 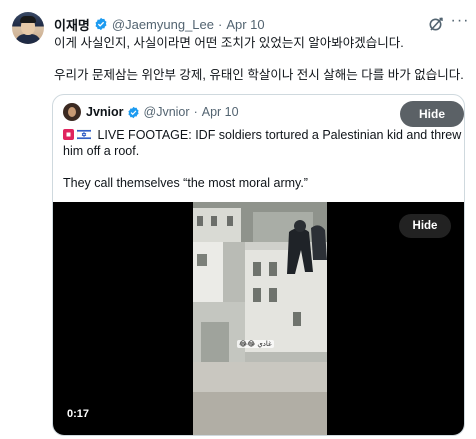 I want to click on more-icon: ···, so click(x=460, y=23).